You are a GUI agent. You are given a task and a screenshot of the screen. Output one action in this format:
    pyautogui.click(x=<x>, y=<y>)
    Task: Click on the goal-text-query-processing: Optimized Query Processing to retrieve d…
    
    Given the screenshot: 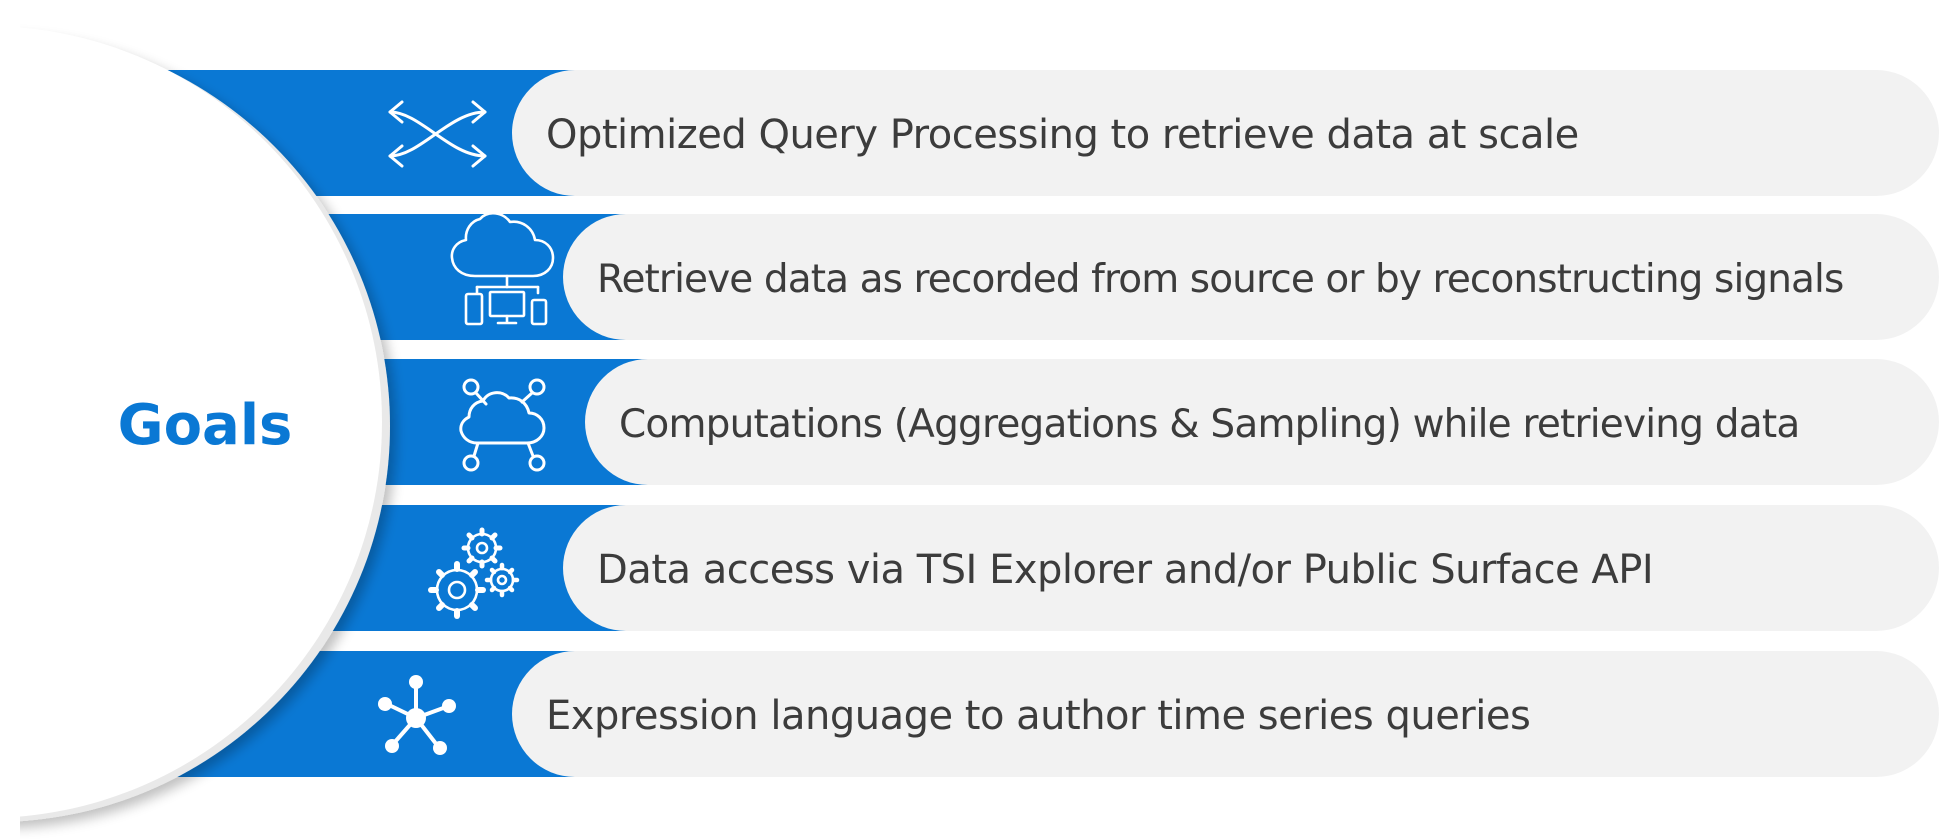 What is the action you would take?
    pyautogui.click(x=1062, y=135)
    